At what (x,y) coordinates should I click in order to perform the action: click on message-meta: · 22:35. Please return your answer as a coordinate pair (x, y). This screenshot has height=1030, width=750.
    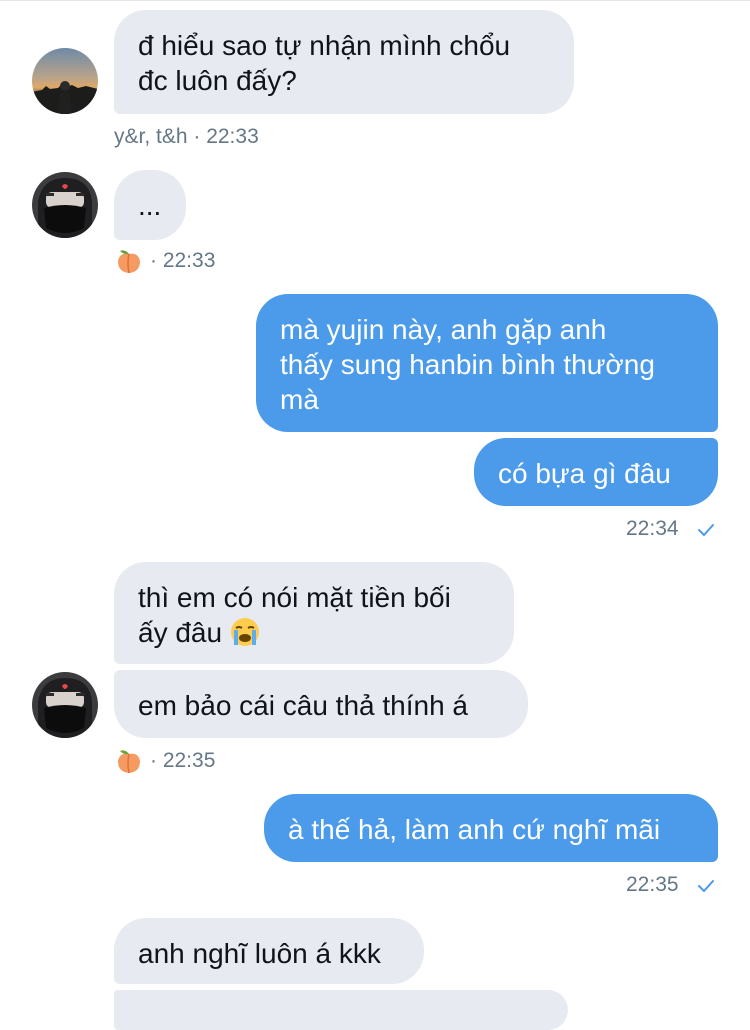
    Looking at the image, I should click on (183, 760).